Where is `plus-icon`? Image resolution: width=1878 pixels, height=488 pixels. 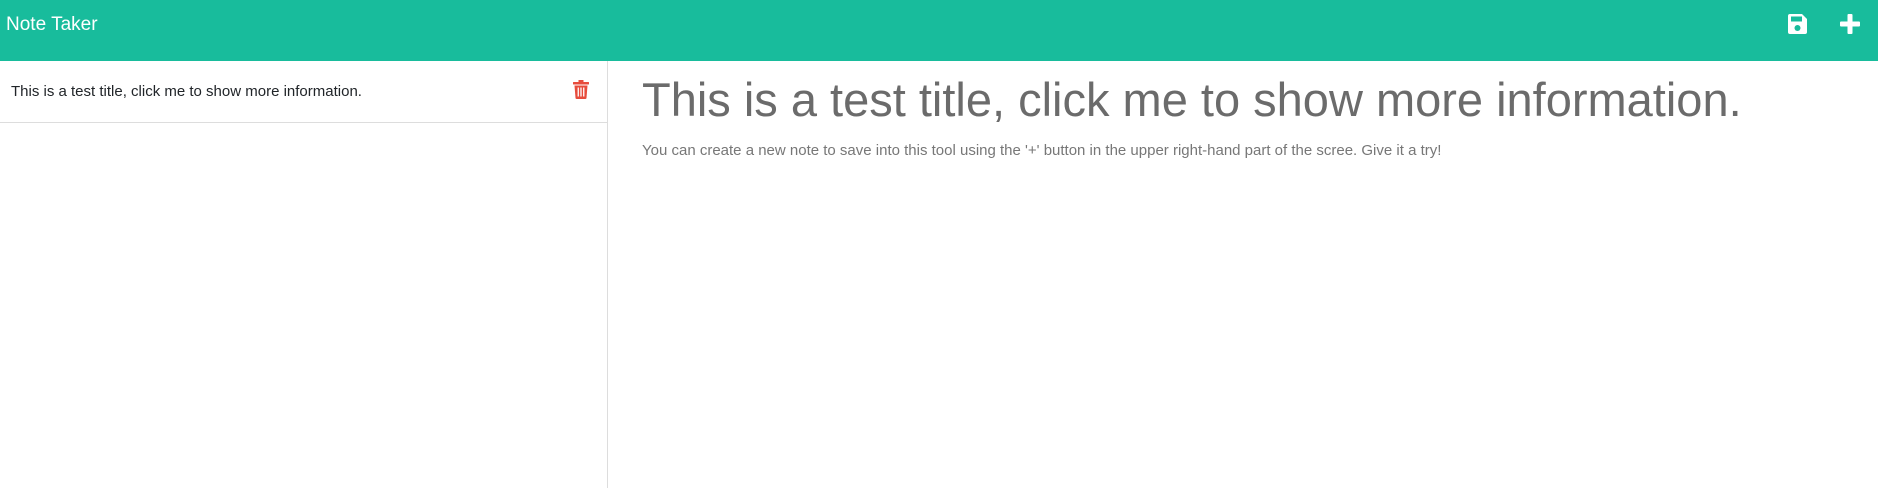 plus-icon is located at coordinates (1850, 24).